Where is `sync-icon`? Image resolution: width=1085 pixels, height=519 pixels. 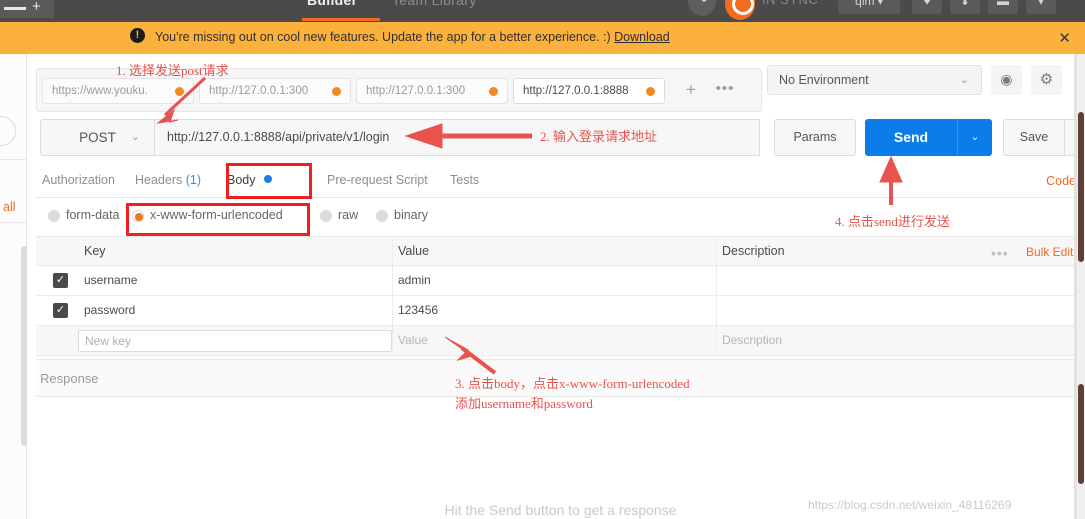
sync-icon is located at coordinates (702, 8).